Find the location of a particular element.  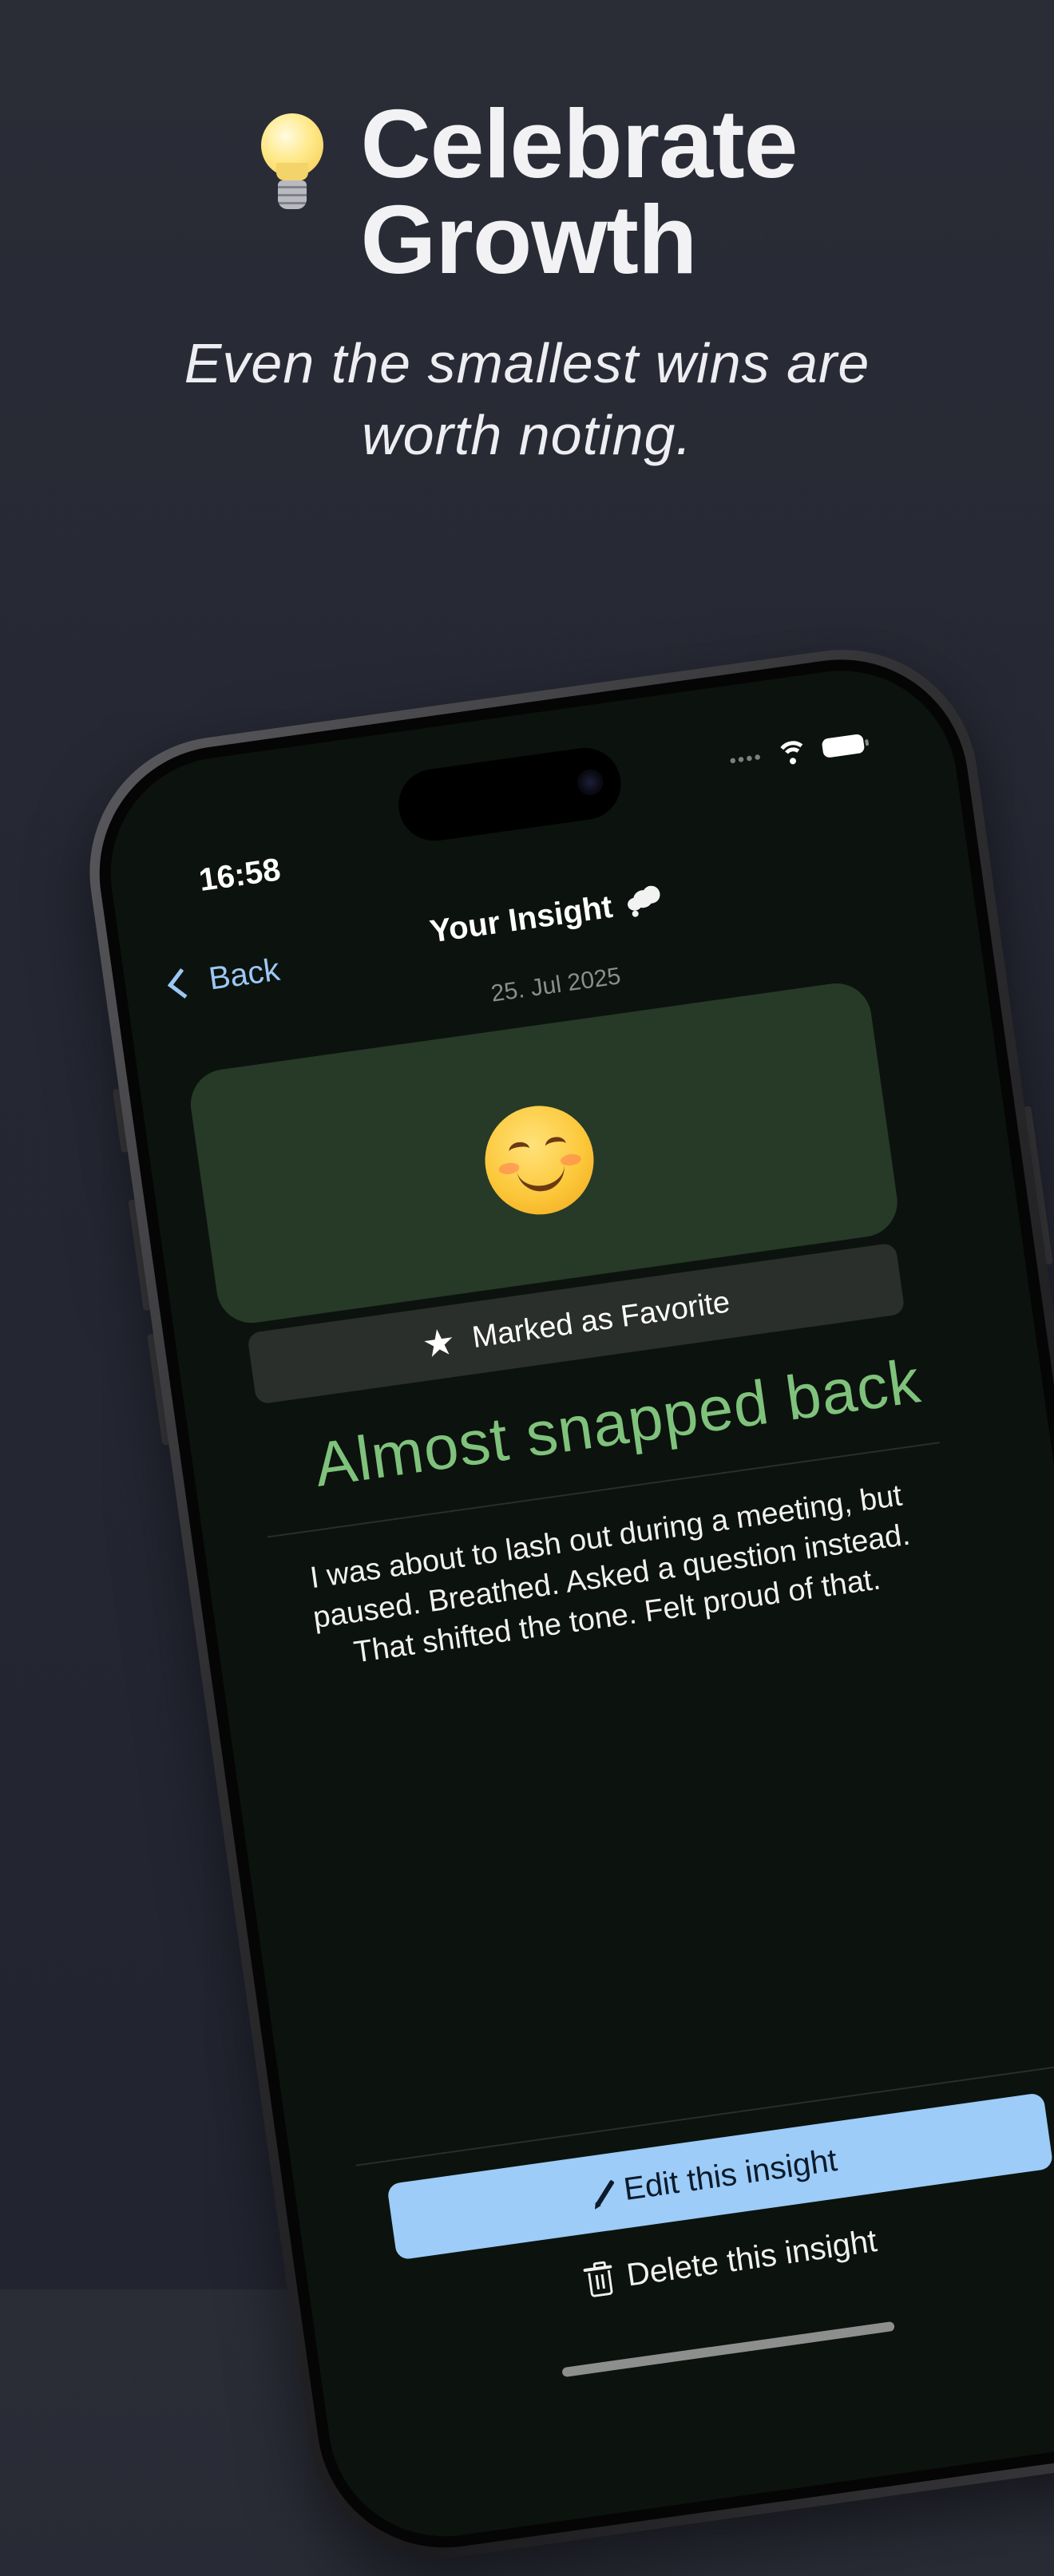

cellular-dots-icon: •••• is located at coordinates (746, 760).